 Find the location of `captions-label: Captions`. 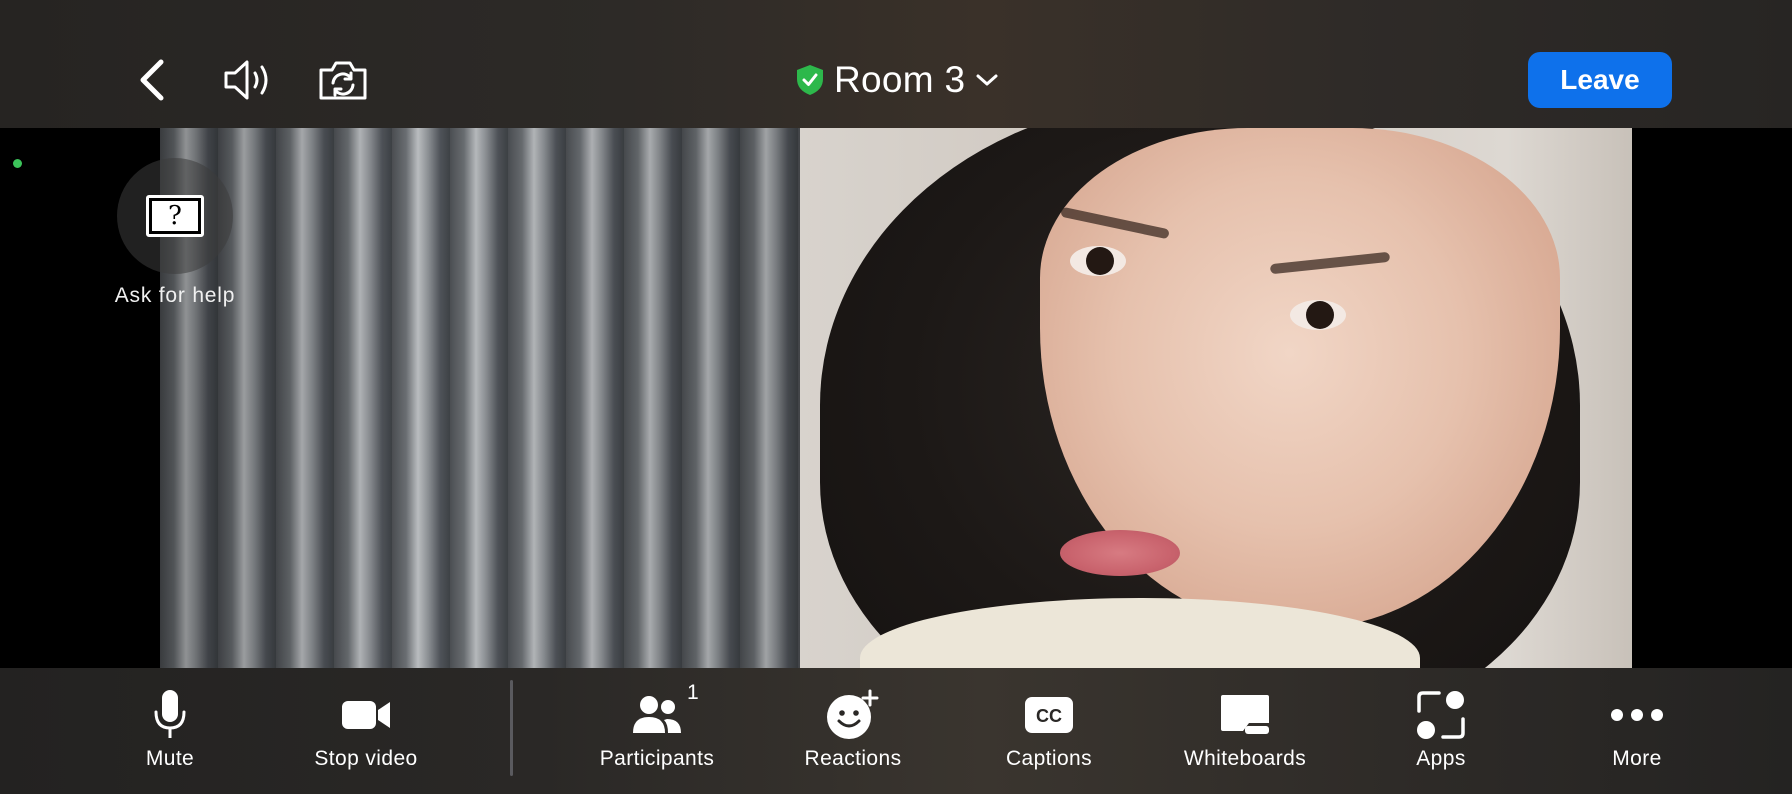

captions-label: Captions is located at coordinates (1049, 758).